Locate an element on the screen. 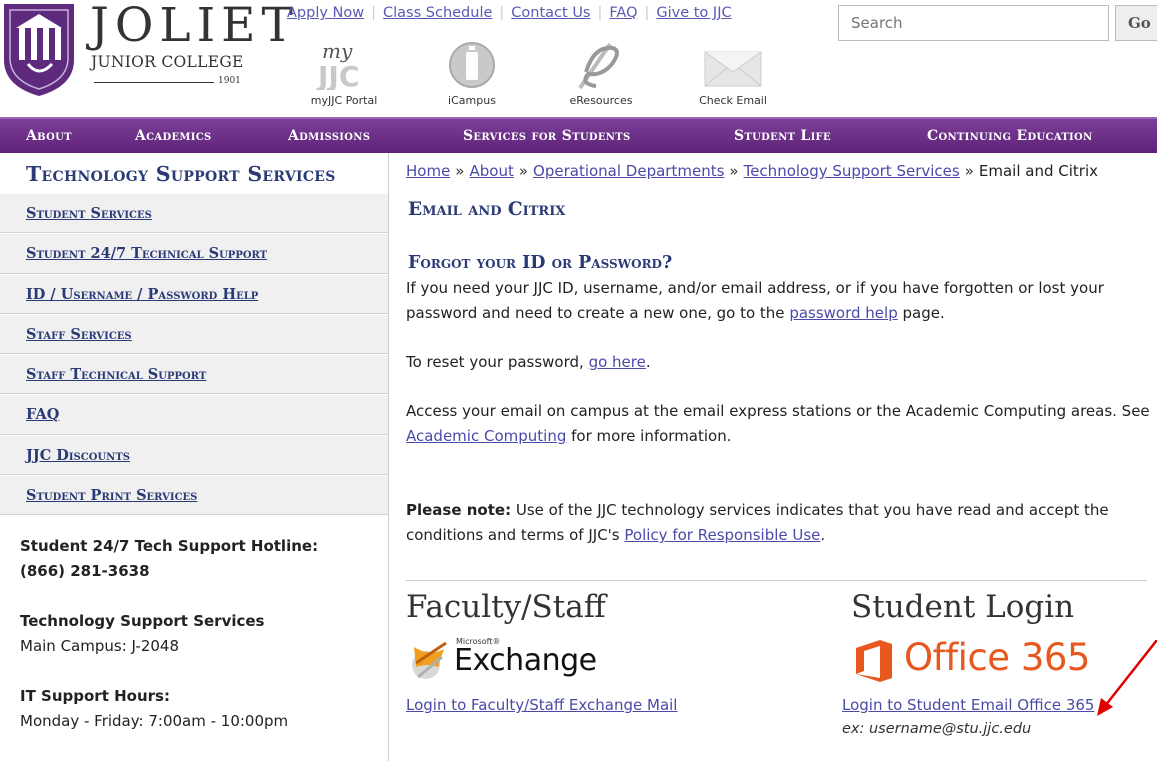  hotline-label: Student 24/7 Tech Support Hotline: is located at coordinates (169, 546).